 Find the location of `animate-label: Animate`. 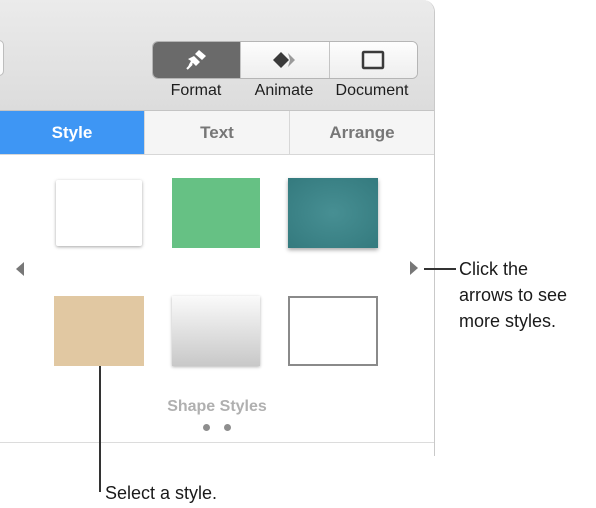

animate-label: Animate is located at coordinates (284, 90).